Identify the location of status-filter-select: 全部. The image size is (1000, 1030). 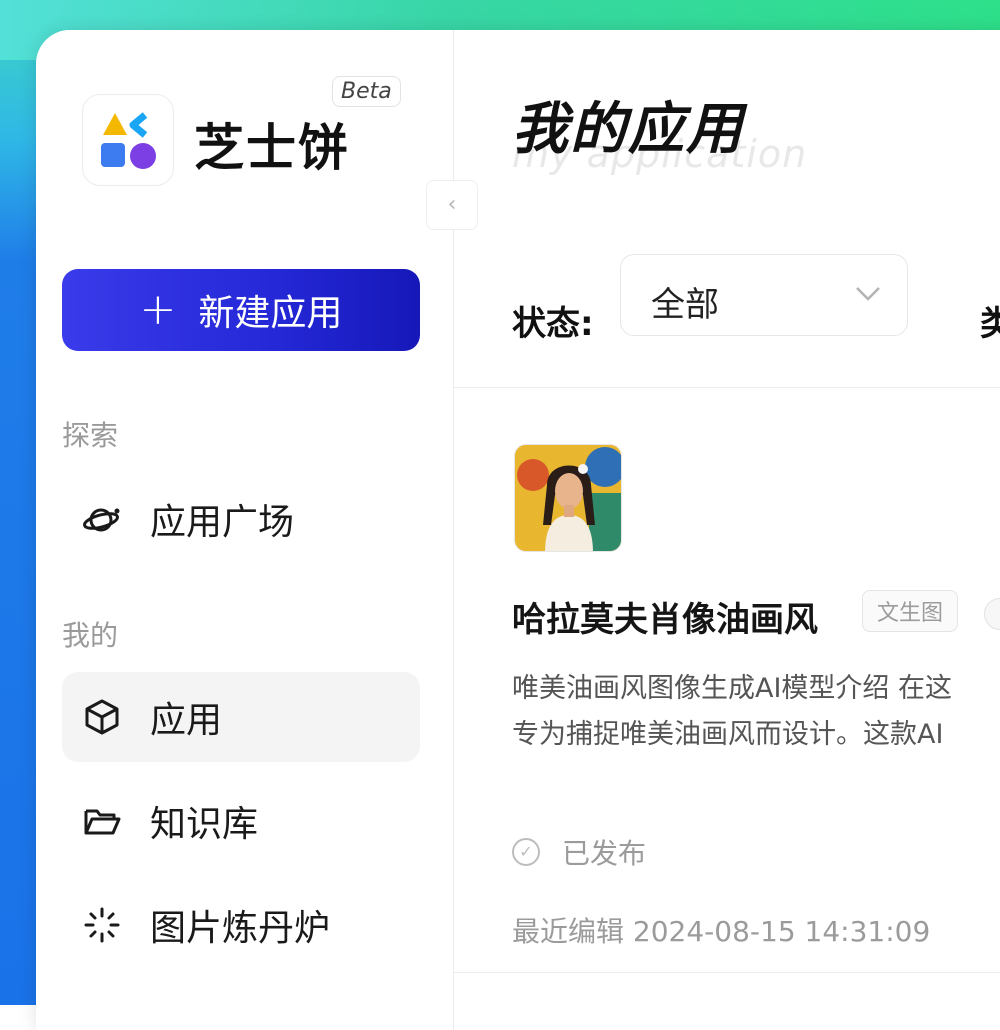
(764, 295).